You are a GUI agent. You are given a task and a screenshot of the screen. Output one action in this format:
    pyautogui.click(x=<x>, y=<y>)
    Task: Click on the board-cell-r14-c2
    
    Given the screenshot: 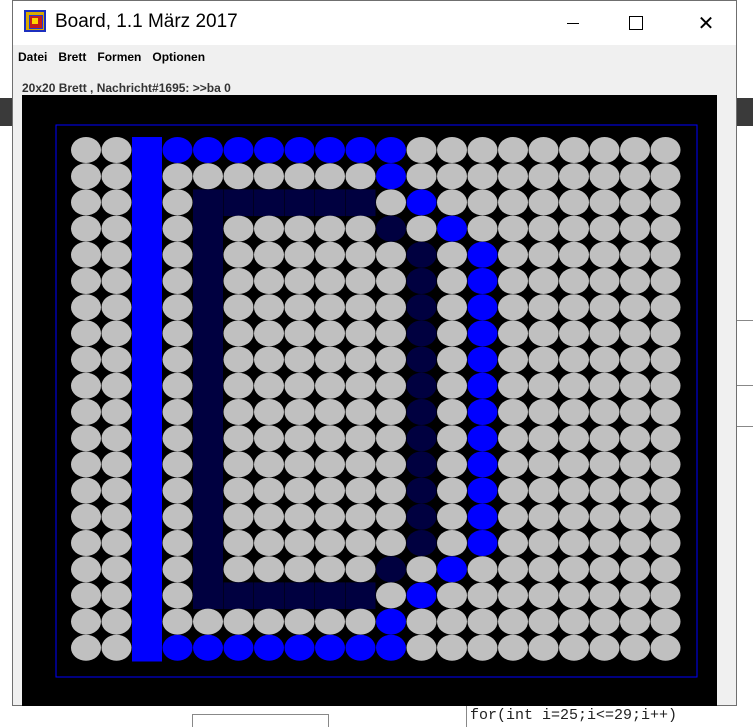 What is the action you would take?
    pyautogui.click(x=147, y=517)
    